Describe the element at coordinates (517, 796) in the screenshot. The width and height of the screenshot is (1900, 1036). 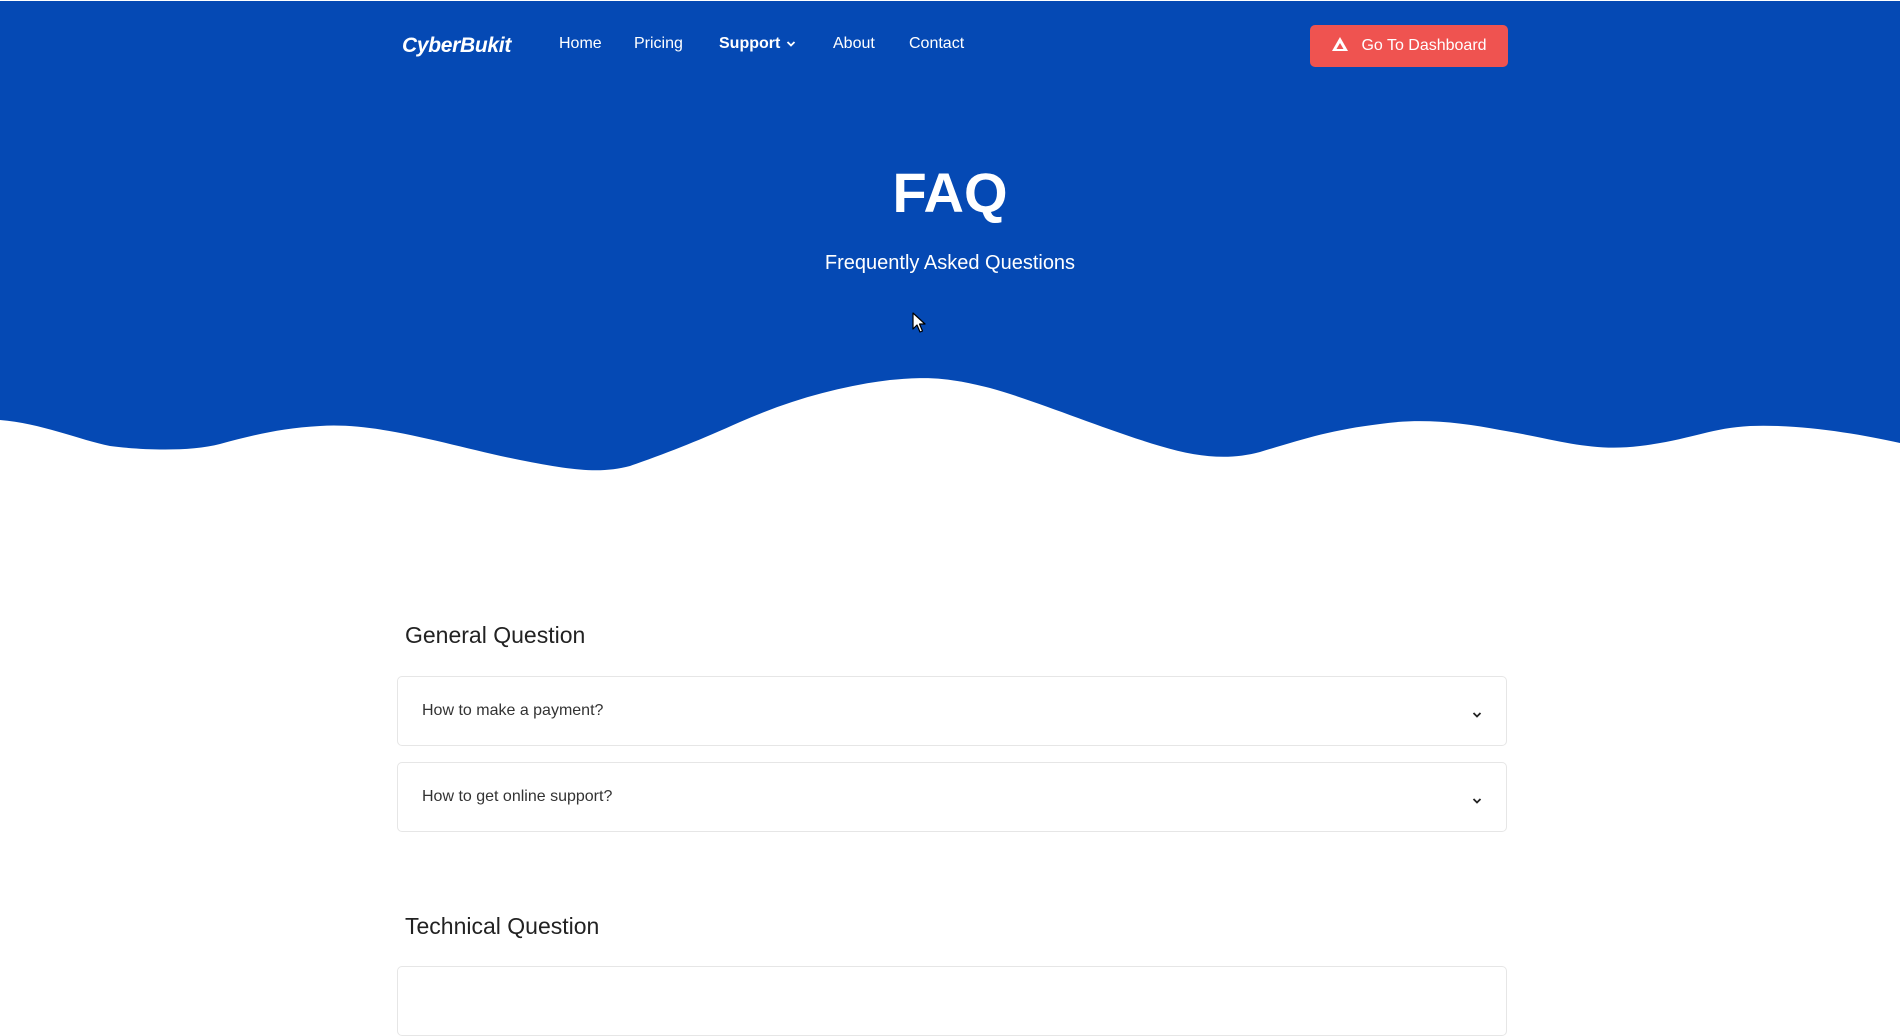
I see `faq-question: How to get online support?` at that location.